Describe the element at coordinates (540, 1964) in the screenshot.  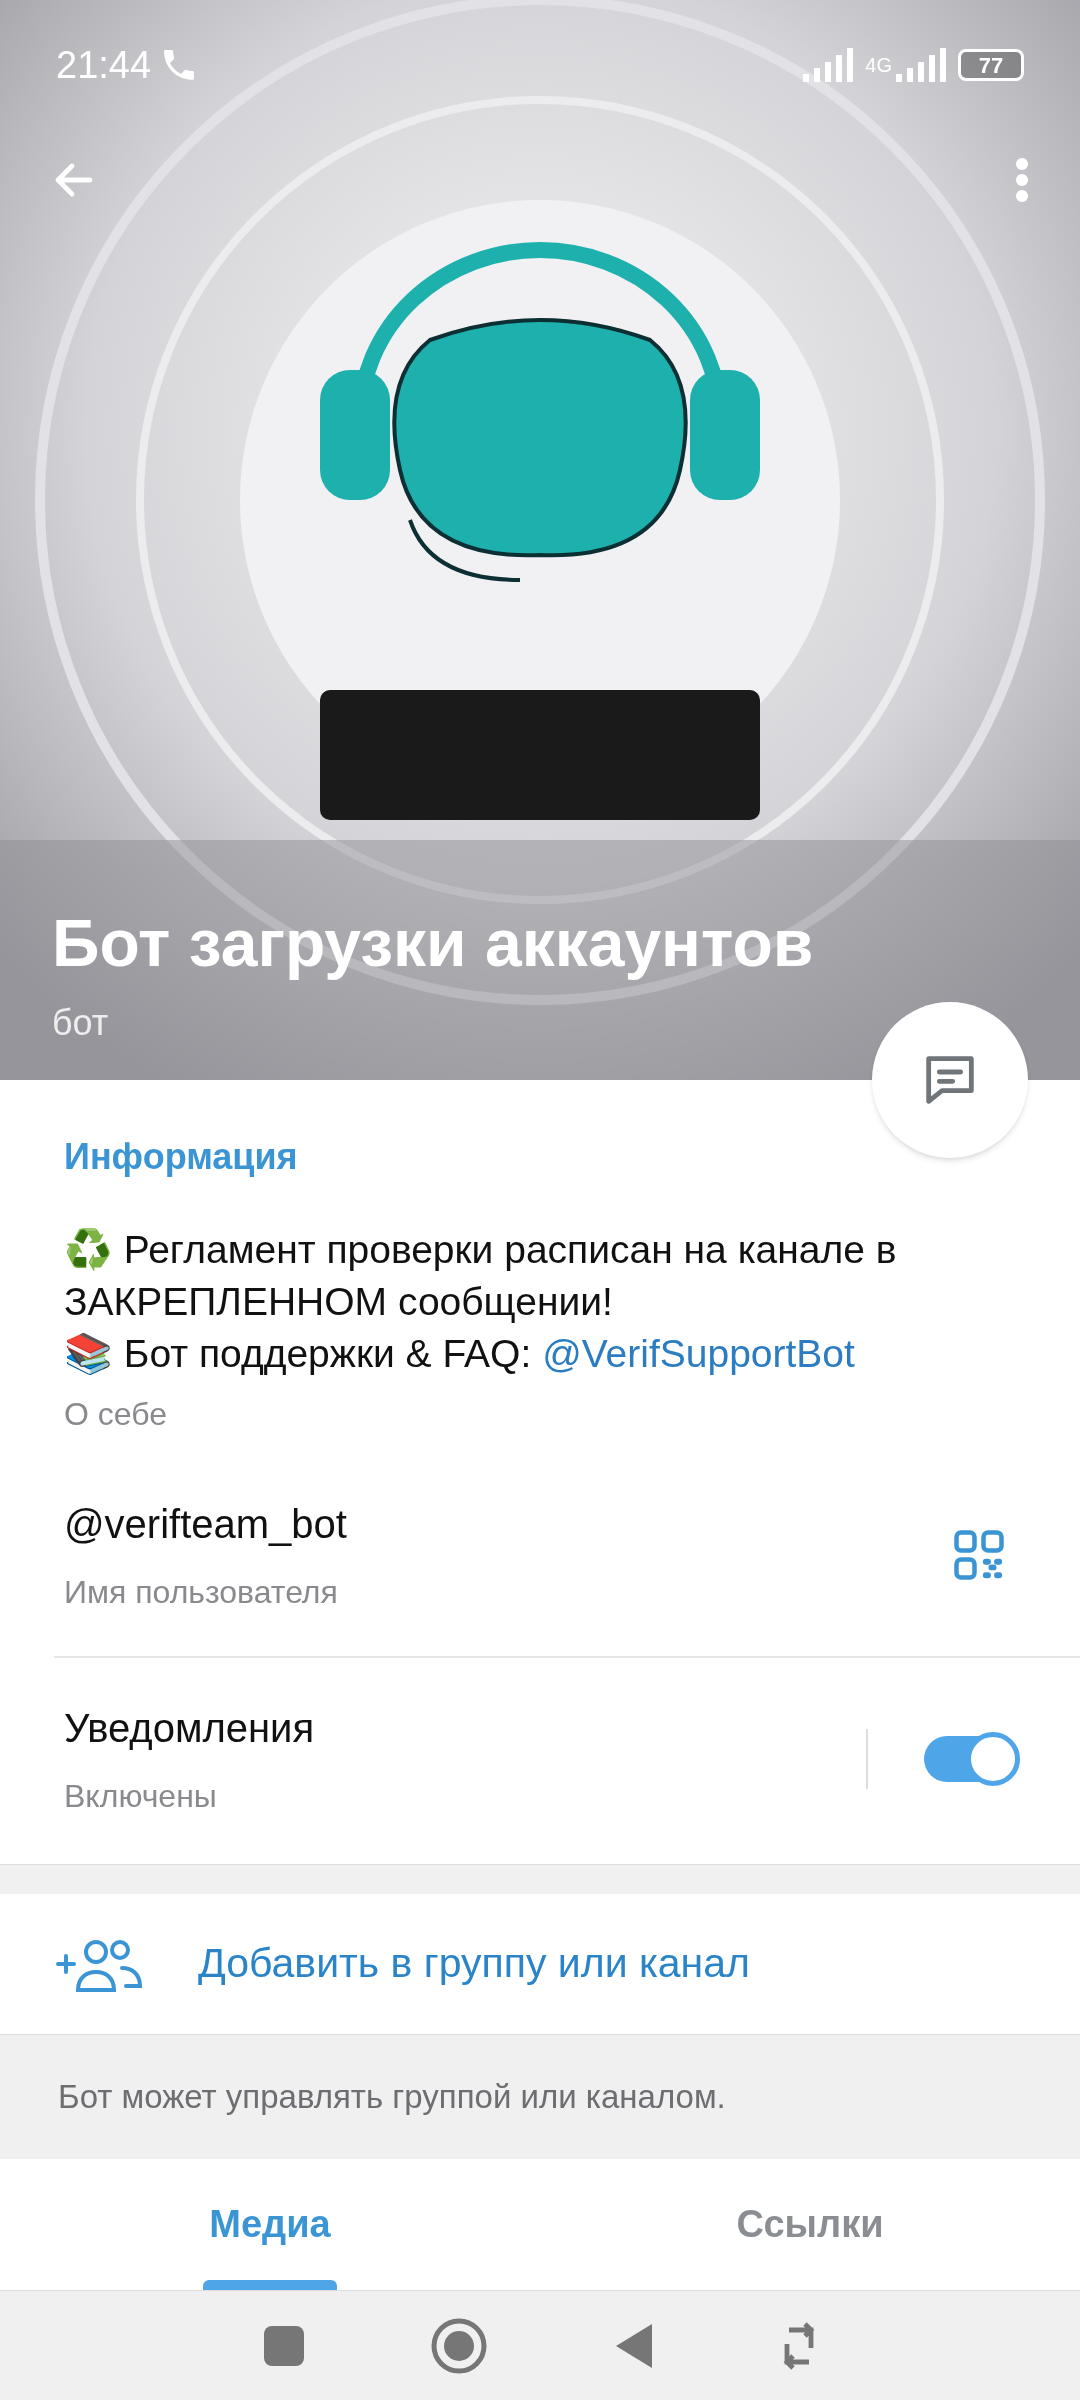
I see `add-to-group-button: Добавить в группу или канал` at that location.